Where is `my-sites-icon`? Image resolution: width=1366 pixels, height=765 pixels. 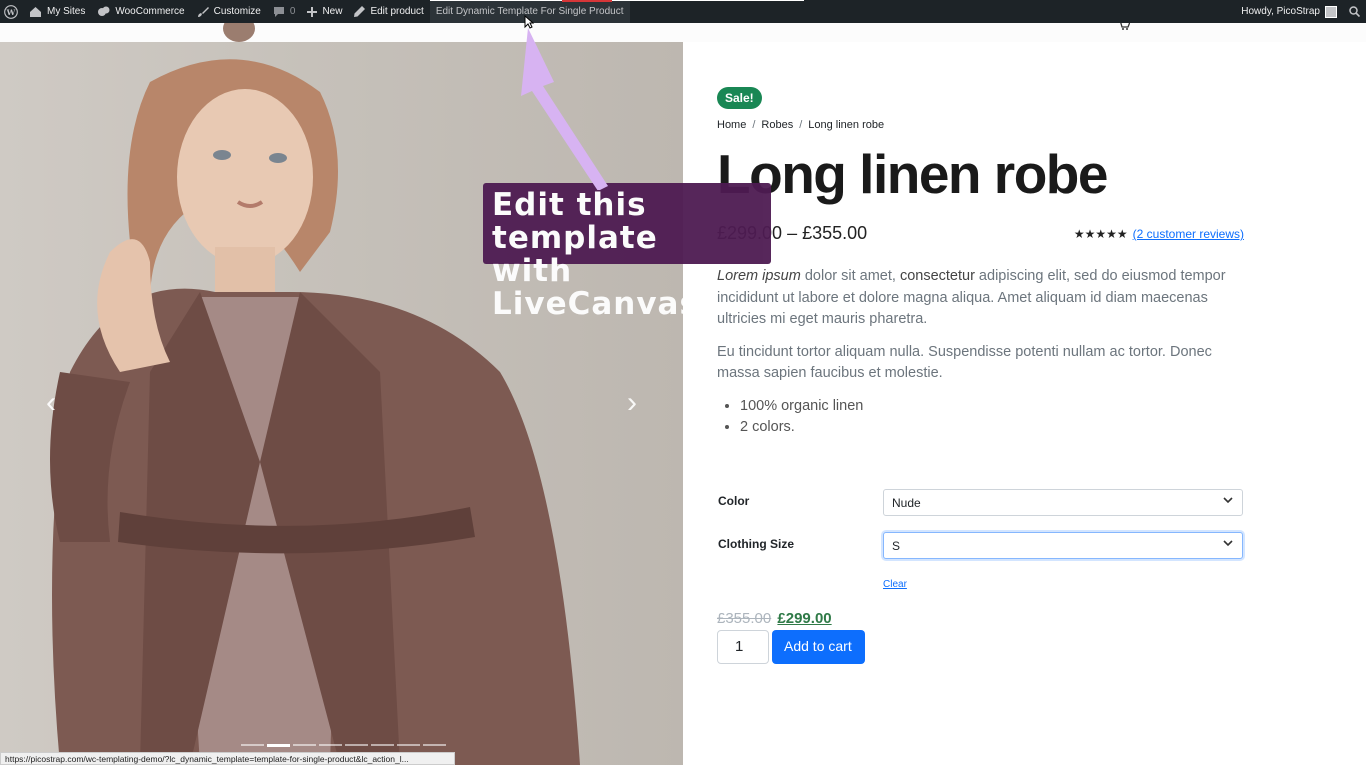 my-sites-icon is located at coordinates (35, 11).